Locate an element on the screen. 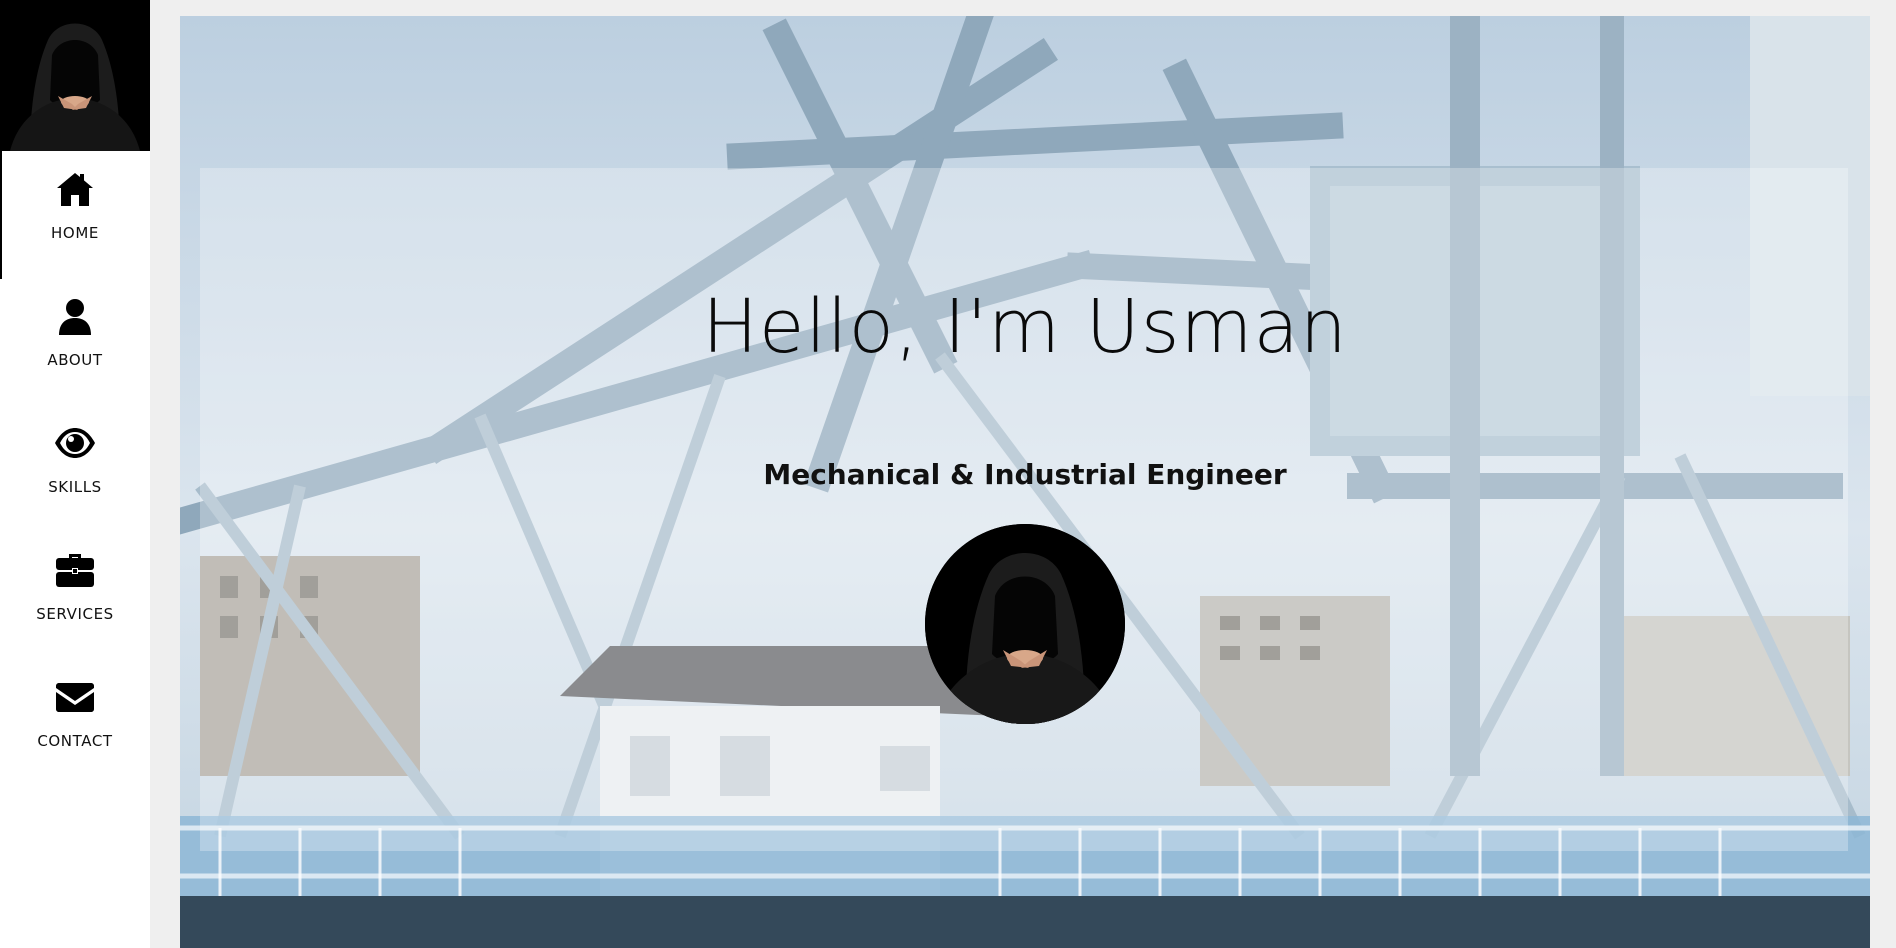 The width and height of the screenshot is (1896, 948). main-nav: HOME ABOUT SKILLS SERVICES CONTACT is located at coordinates (75, 468).